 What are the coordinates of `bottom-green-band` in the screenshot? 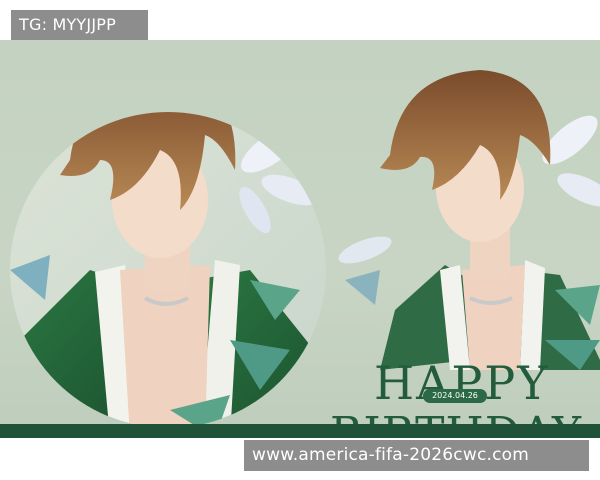 It's located at (300, 431).